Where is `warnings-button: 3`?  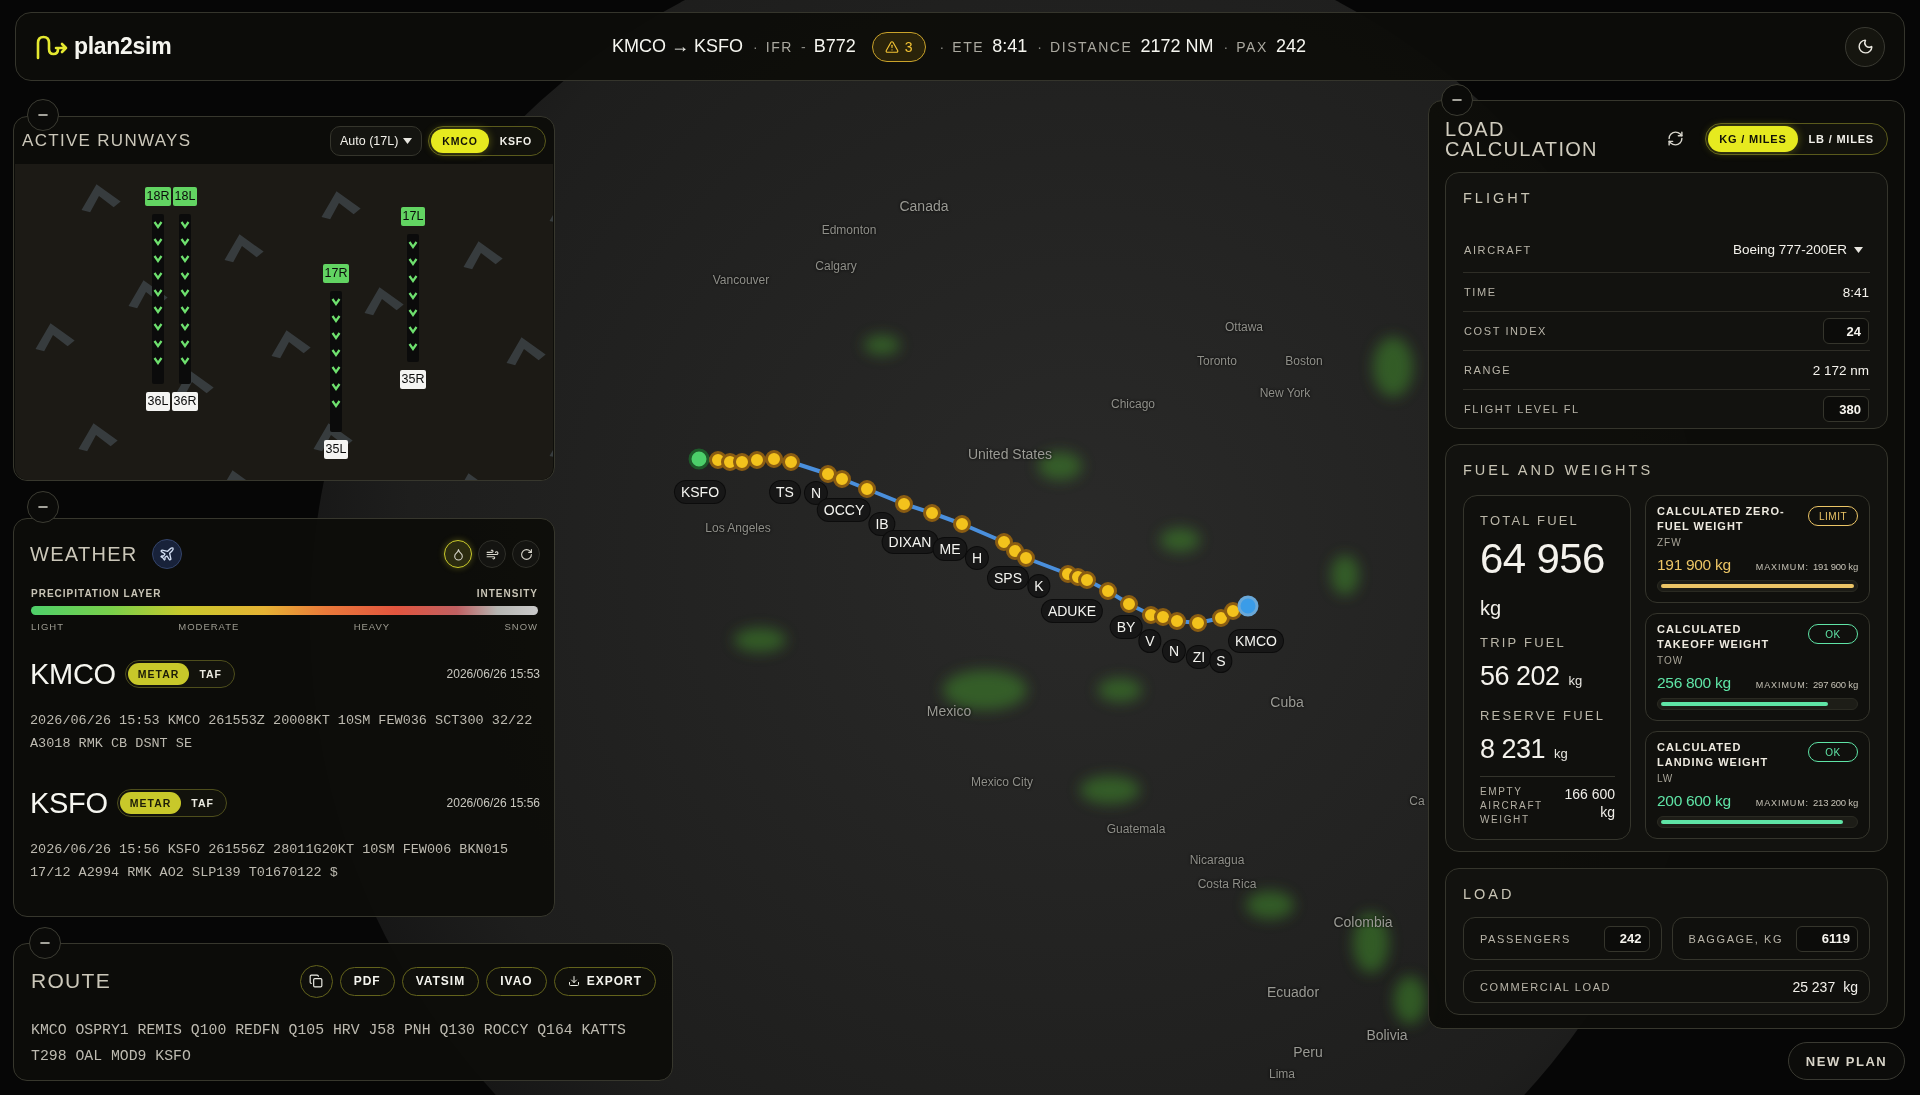 warnings-button: 3 is located at coordinates (898, 46).